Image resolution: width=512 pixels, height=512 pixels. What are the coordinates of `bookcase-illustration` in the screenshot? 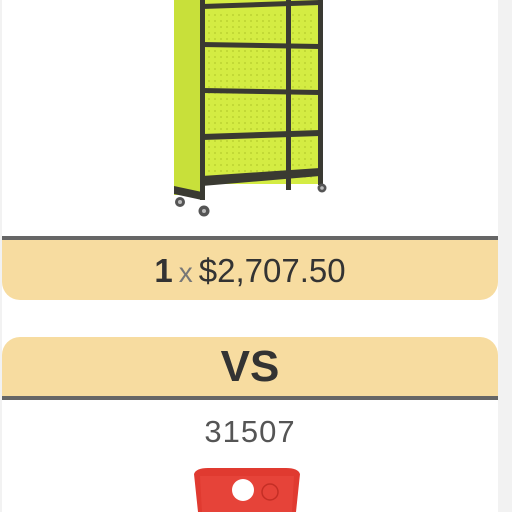 It's located at (250, 108).